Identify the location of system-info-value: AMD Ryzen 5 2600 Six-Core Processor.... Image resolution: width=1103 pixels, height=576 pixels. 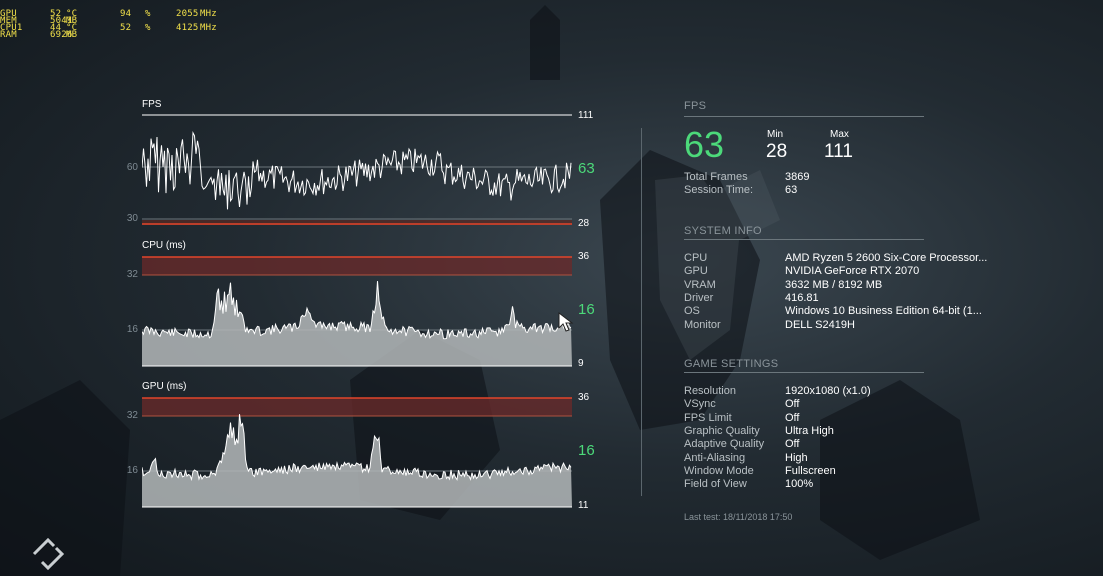
(886, 258).